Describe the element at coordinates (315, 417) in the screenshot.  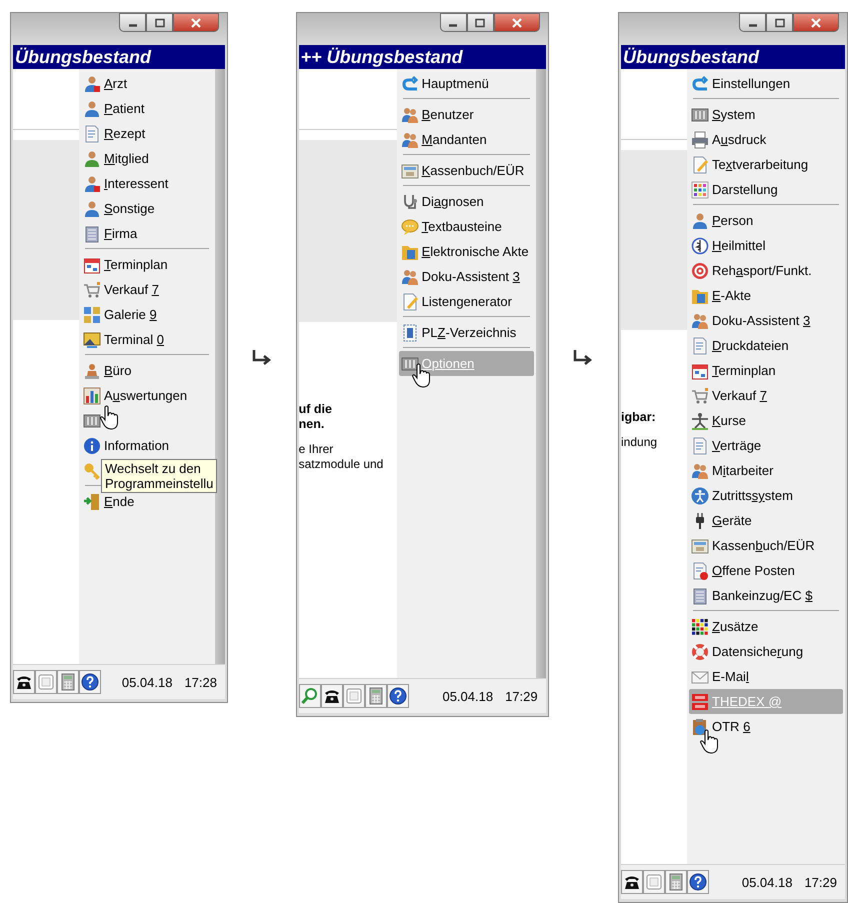
I see `body-text: uf die nen.` at that location.